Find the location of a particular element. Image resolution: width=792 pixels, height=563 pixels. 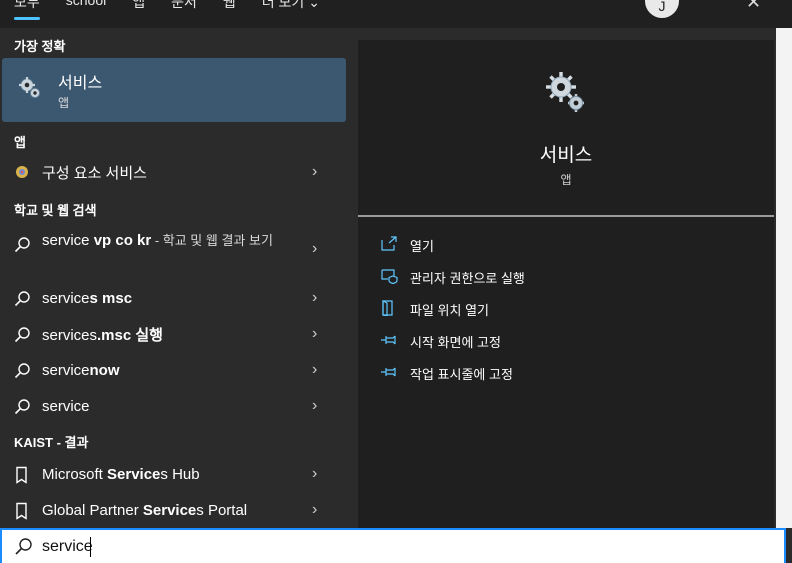

web-result-item: services.msc 실행 › is located at coordinates (173, 334).